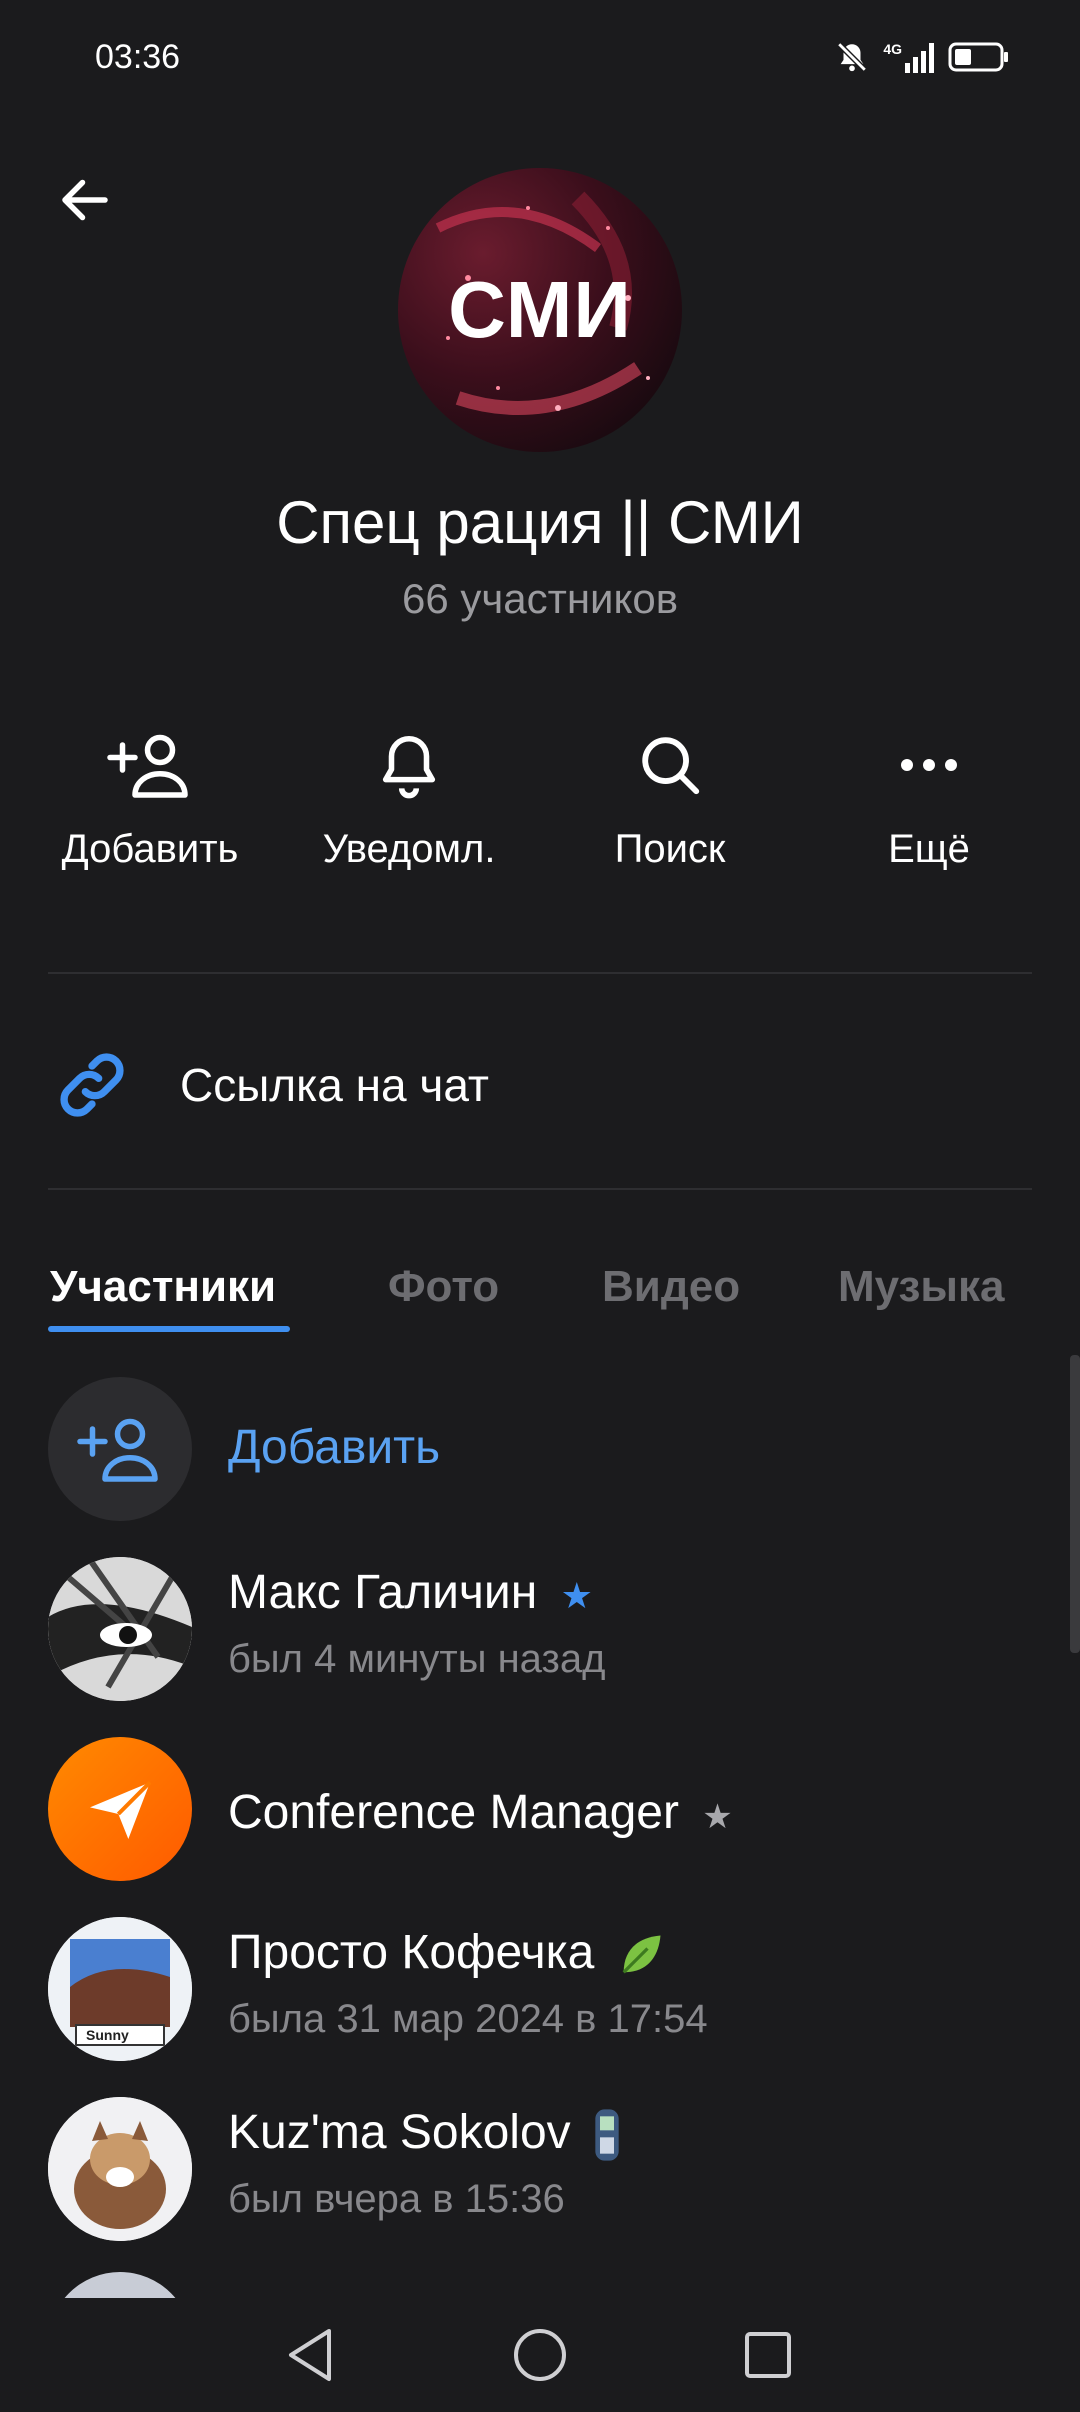  What do you see at coordinates (641, 1954) in the screenshot?
I see `leaf-icon` at bounding box center [641, 1954].